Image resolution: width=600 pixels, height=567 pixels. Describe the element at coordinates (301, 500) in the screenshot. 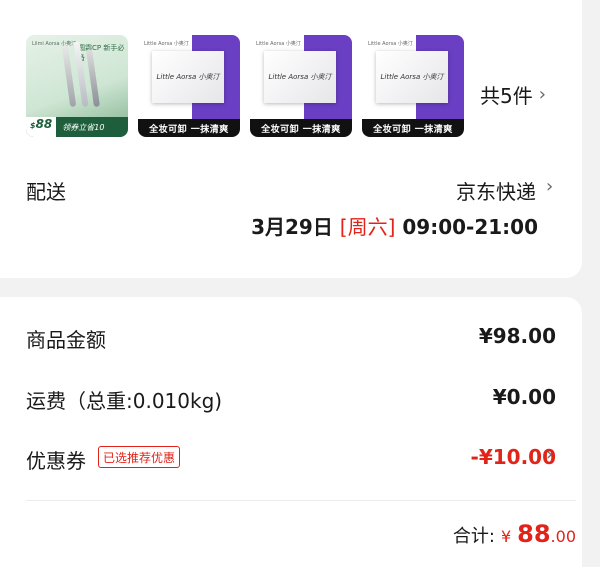

I see `divider` at that location.